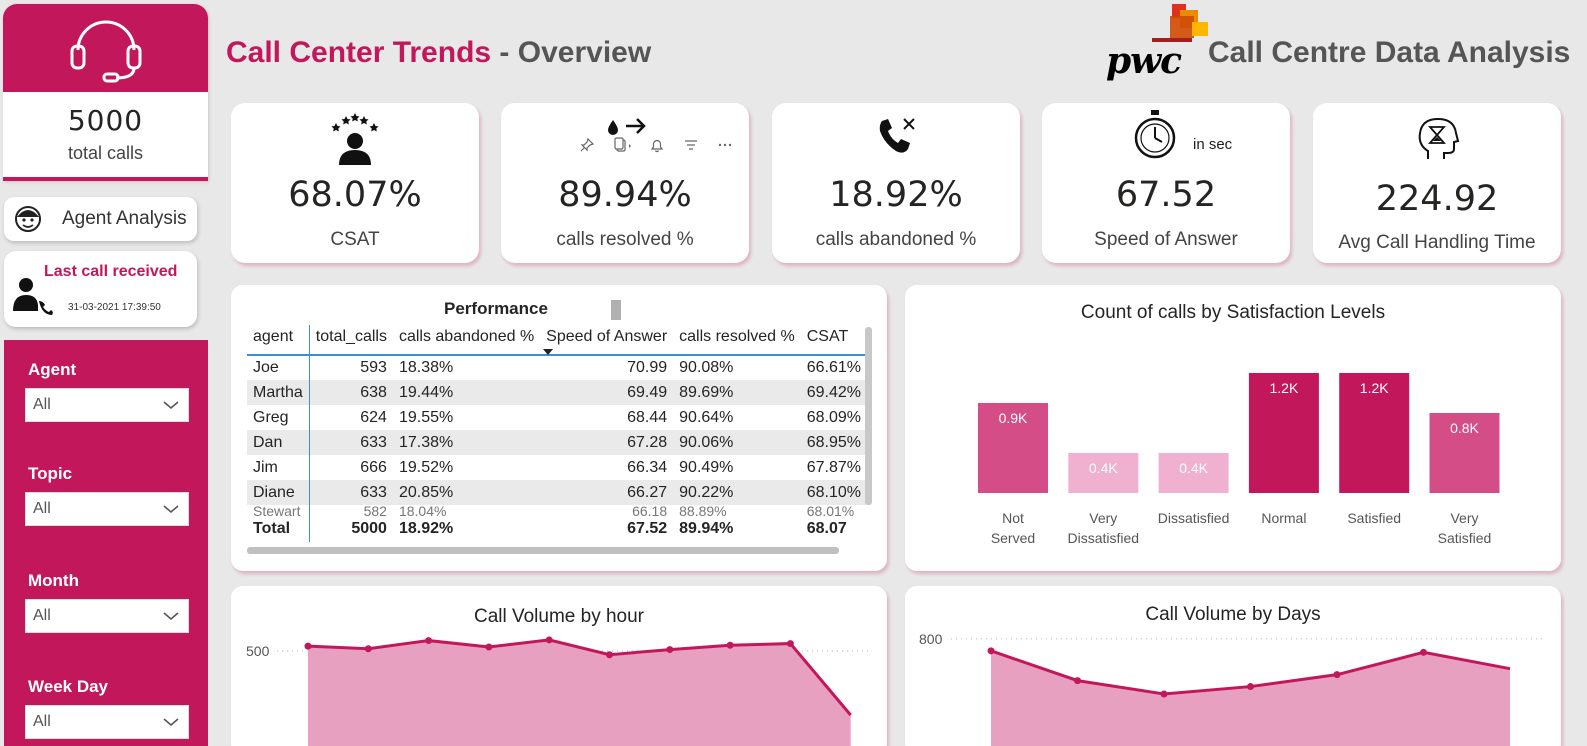 Image resolution: width=1587 pixels, height=746 pixels. Describe the element at coordinates (826, 528) in the screenshot. I see `cell-total-csat: 68.07` at that location.